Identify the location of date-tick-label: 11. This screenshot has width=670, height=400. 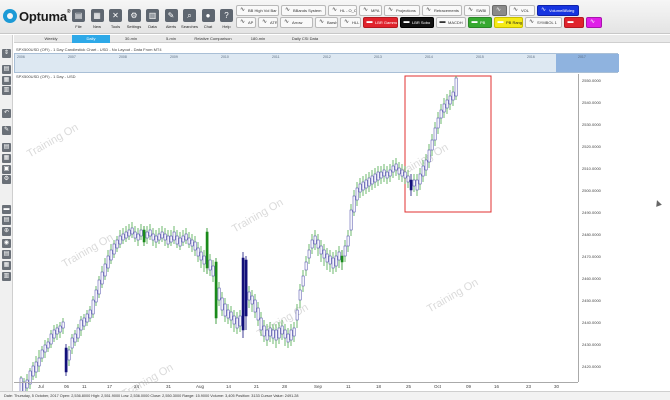
(84, 386).